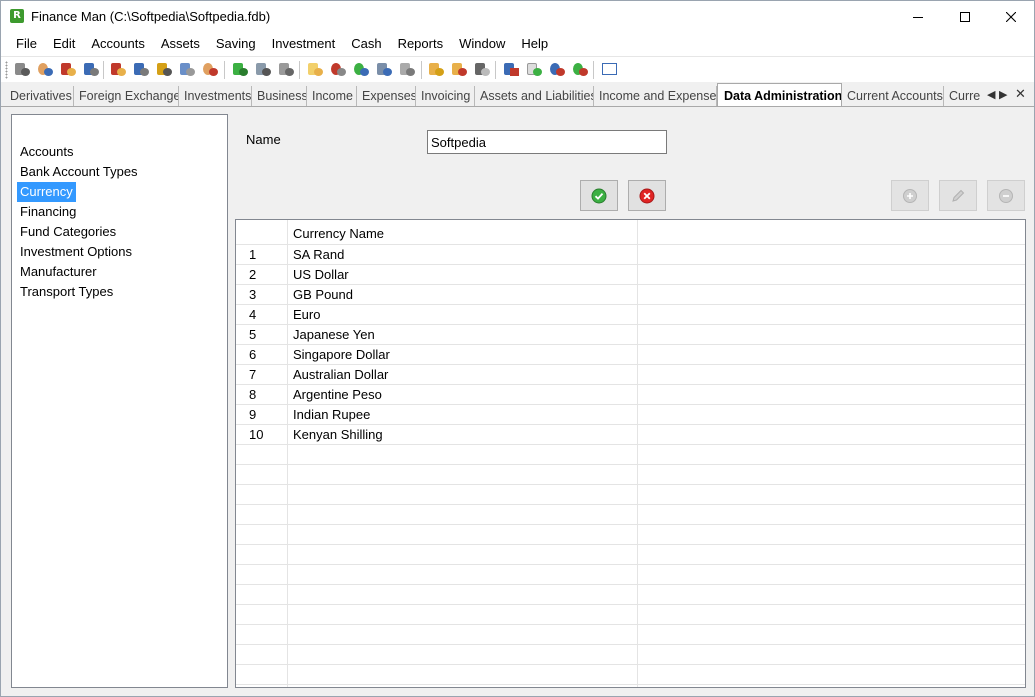  I want to click on tab-investments: Investments, so click(215, 96).